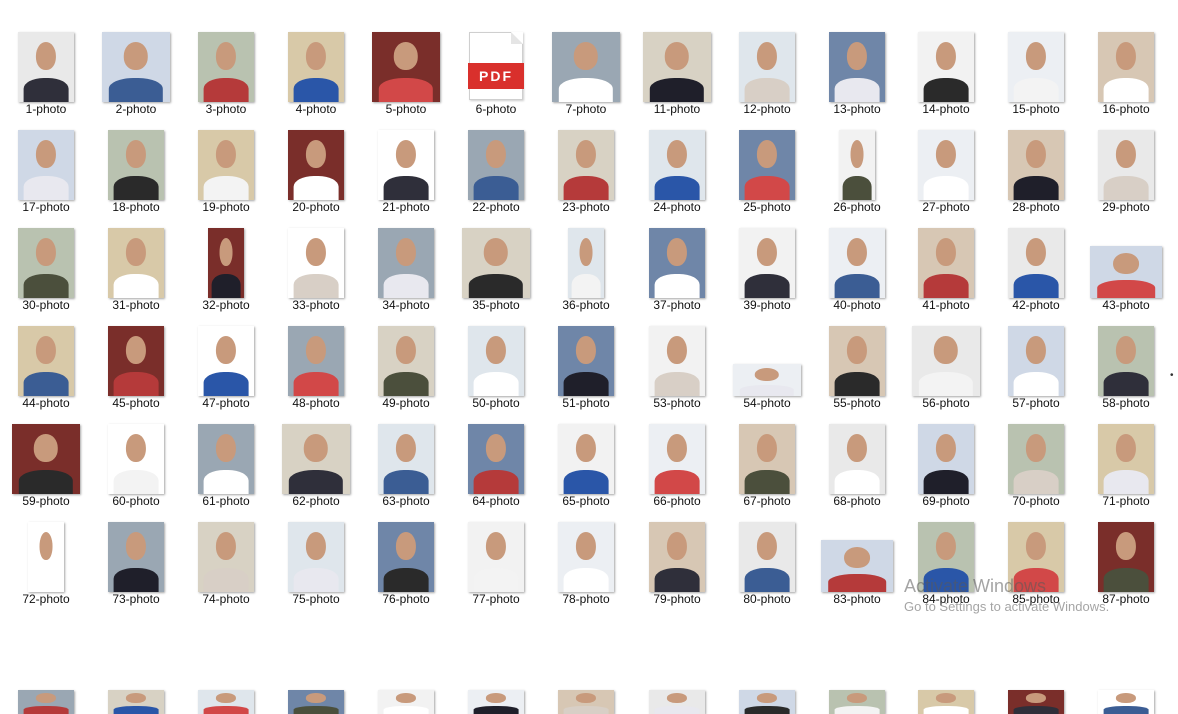 The width and height of the screenshot is (1178, 714). What do you see at coordinates (226, 67) in the screenshot?
I see `file-item: 3-photo` at bounding box center [226, 67].